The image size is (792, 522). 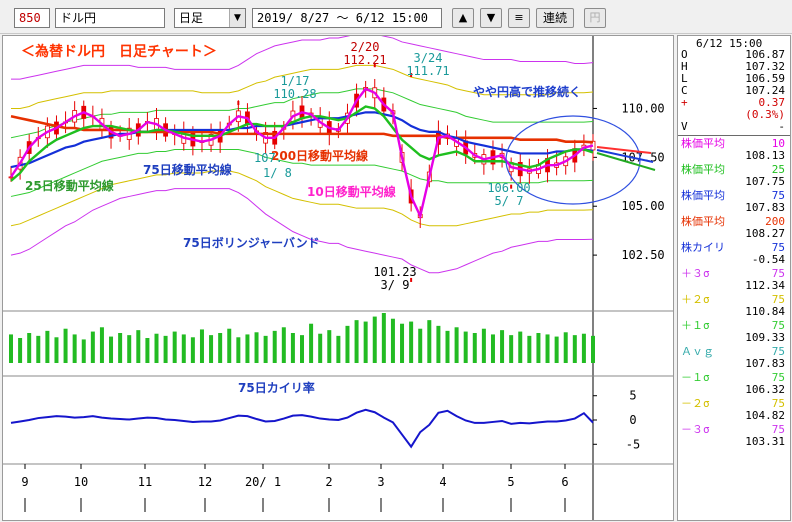 I want to click on indicator-value-row-value: -0.54, so click(x=768, y=259).